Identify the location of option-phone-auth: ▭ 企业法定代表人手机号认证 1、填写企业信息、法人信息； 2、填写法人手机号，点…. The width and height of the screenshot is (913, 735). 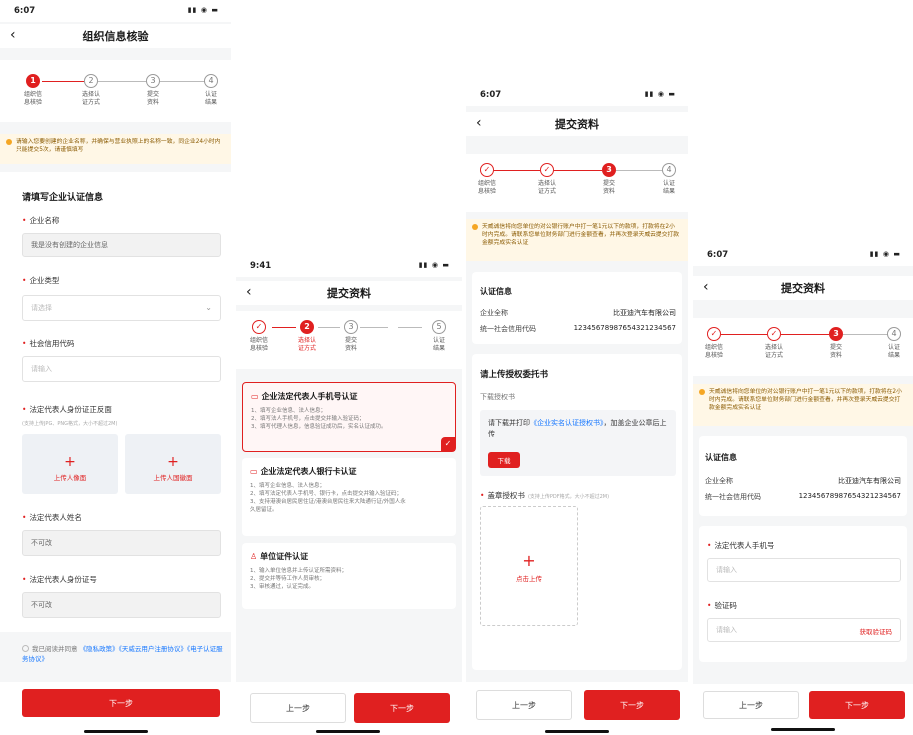
(349, 417).